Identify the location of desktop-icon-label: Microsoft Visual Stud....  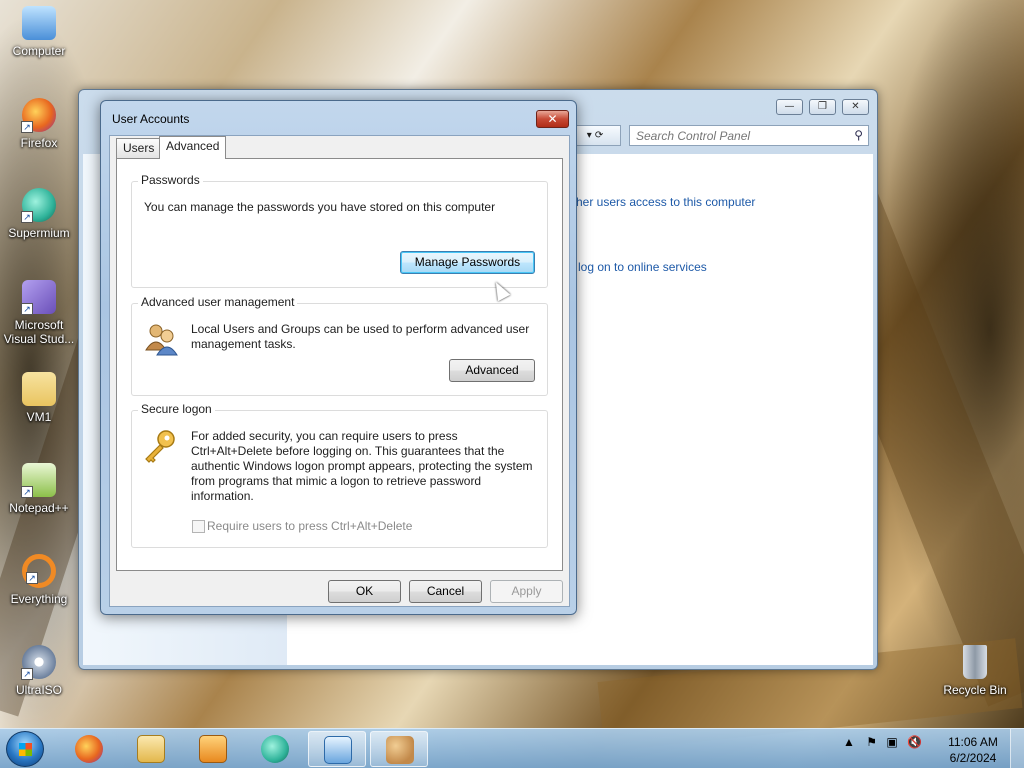
(39, 332).